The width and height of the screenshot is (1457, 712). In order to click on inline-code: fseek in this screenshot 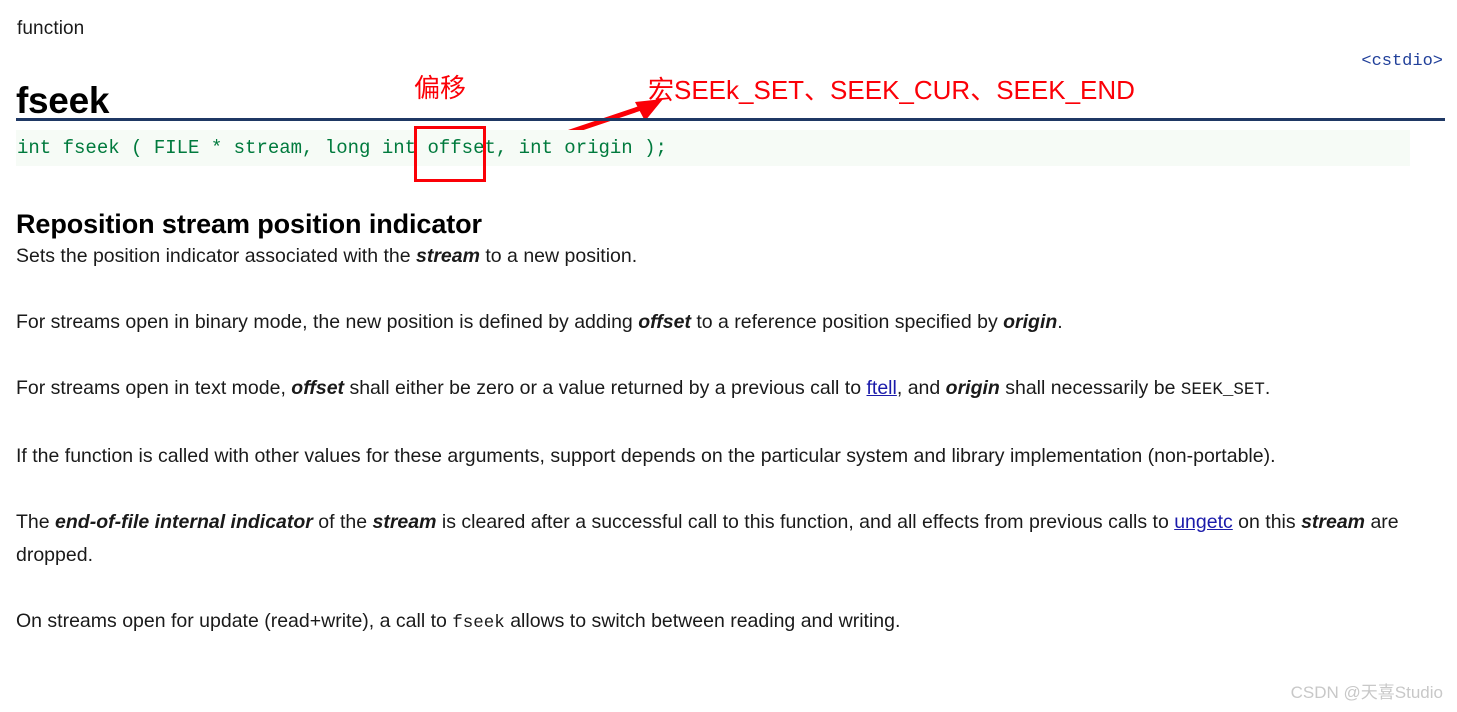, I will do `click(478, 623)`.